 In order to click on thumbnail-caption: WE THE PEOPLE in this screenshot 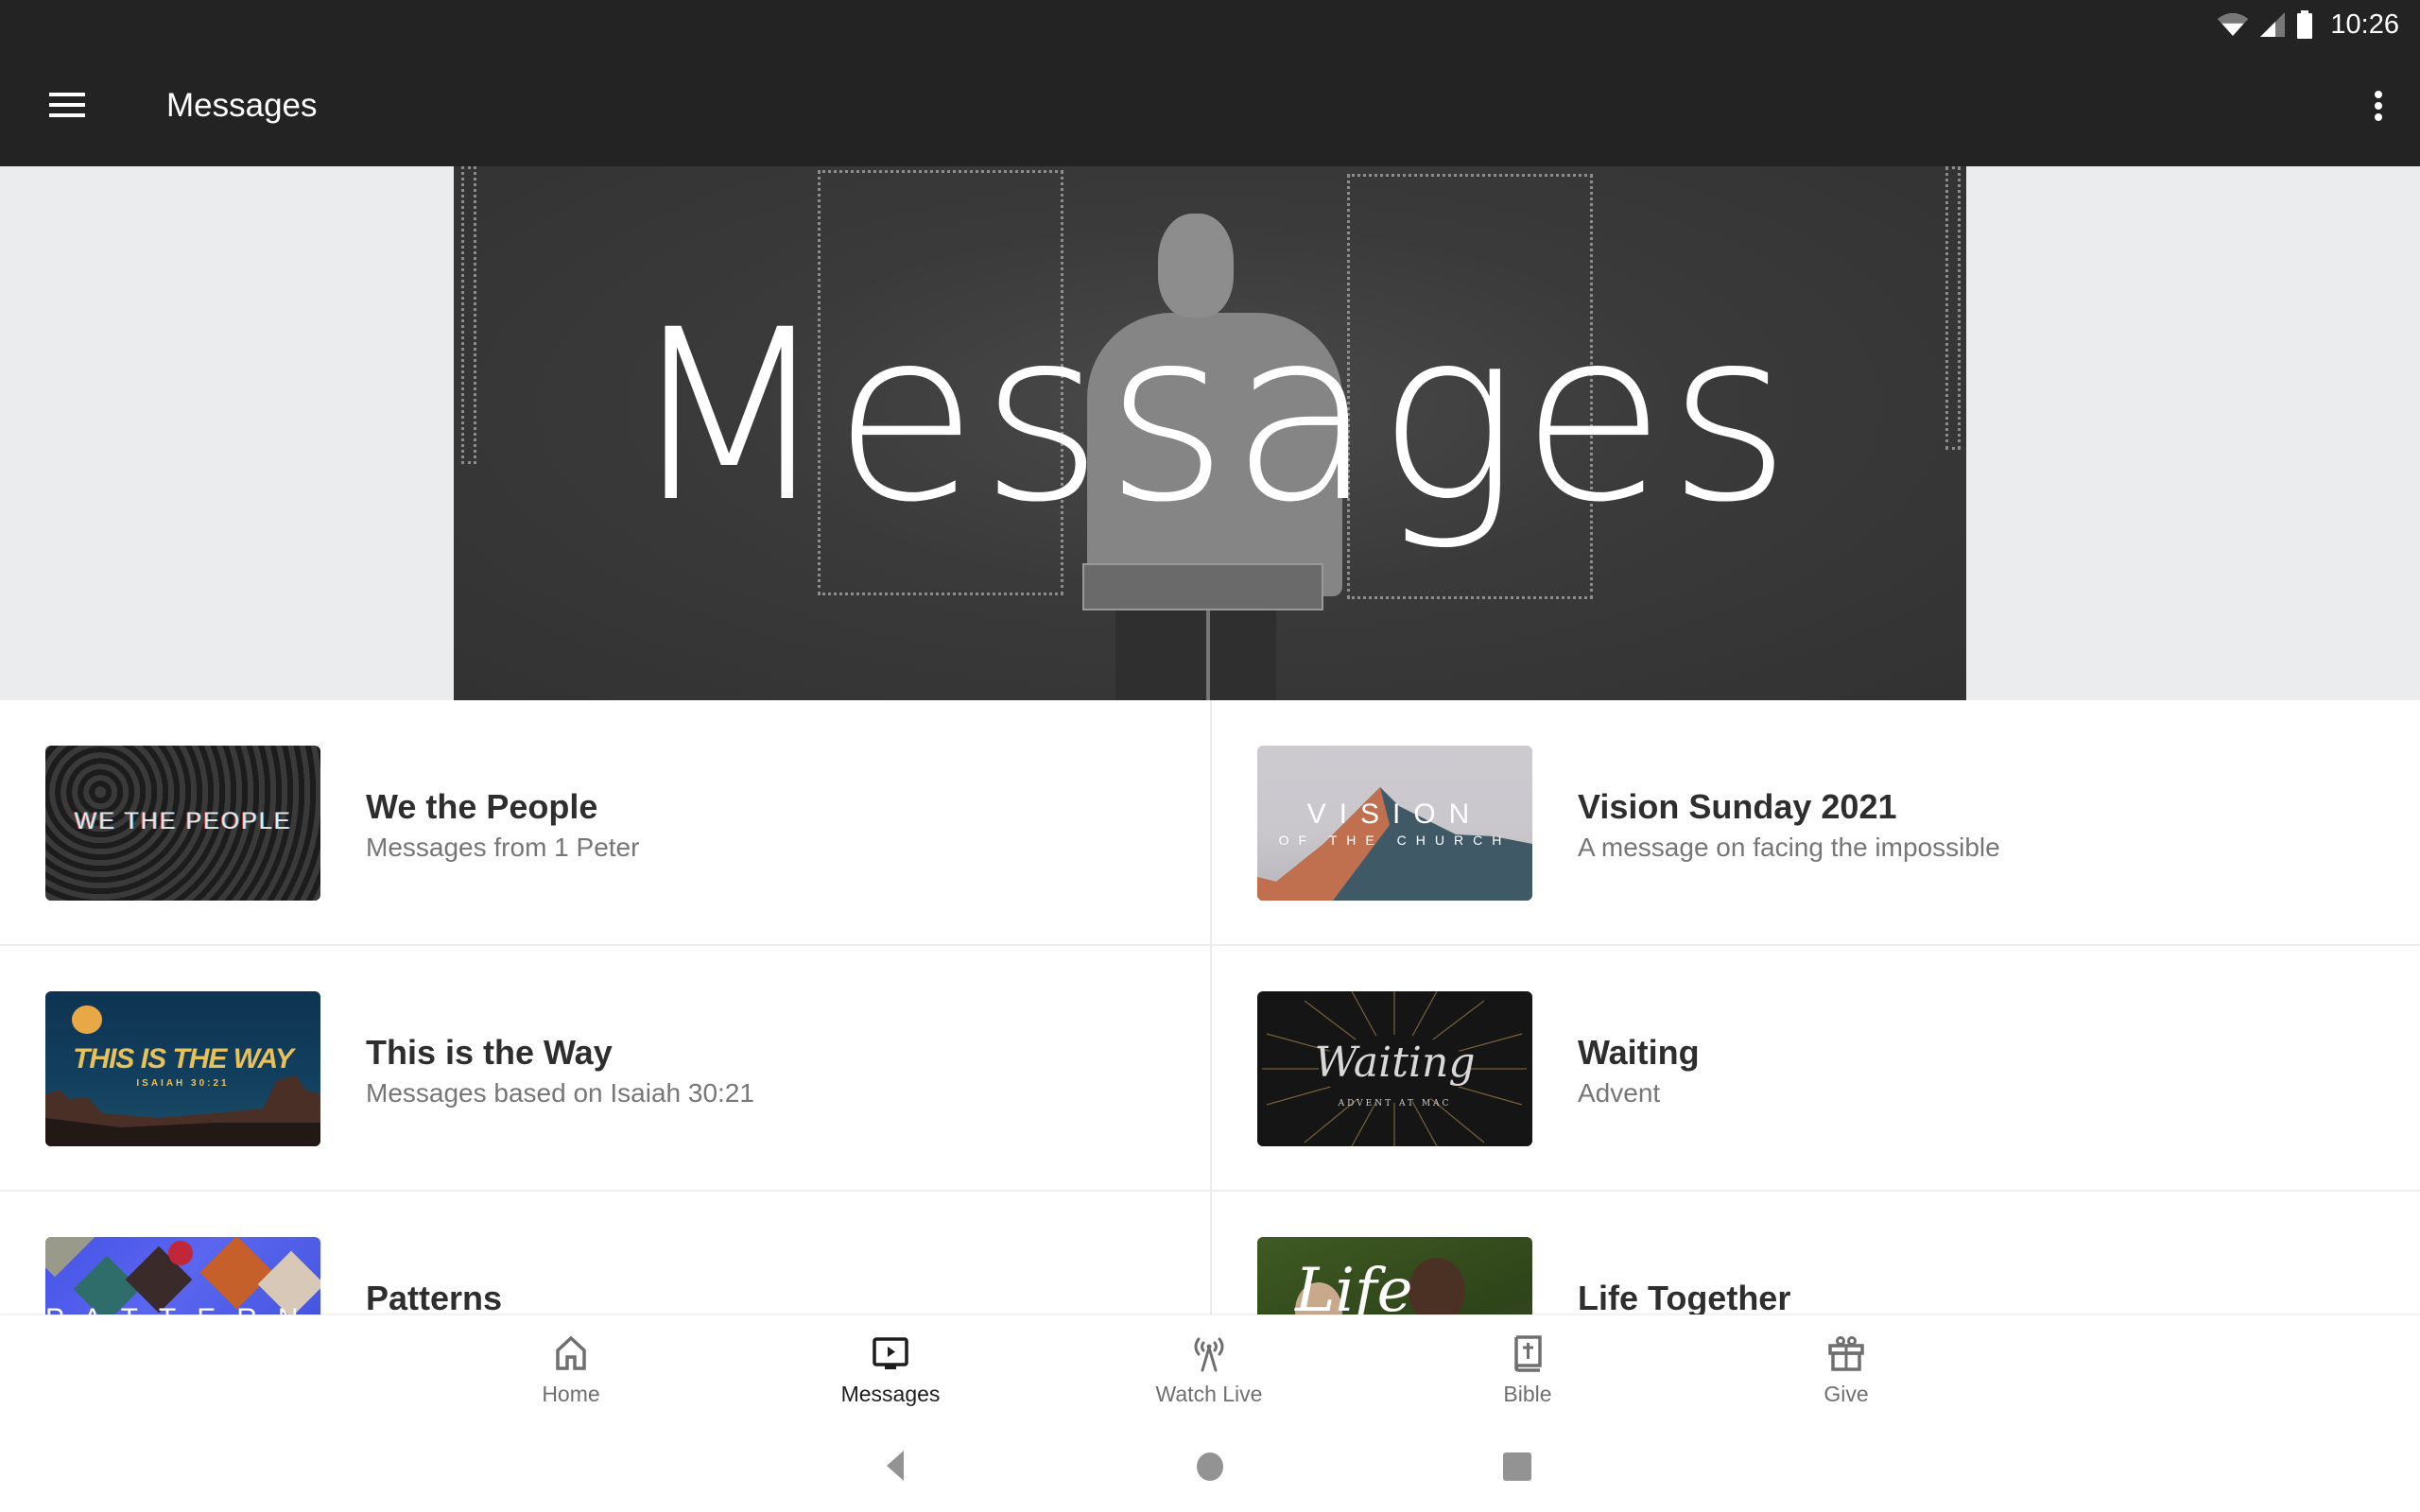, I will do `click(183, 821)`.